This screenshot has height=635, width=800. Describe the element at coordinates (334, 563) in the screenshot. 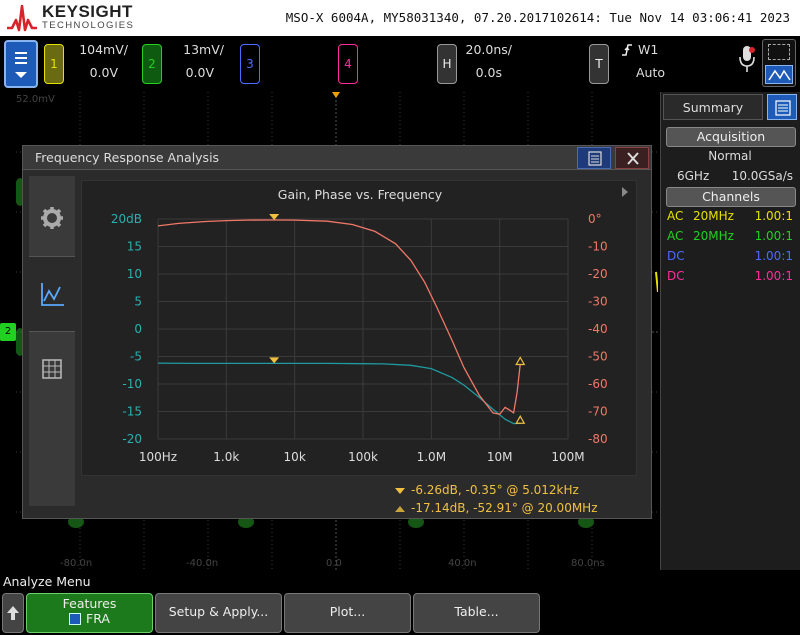

I see `time-label-3: 0.0` at that location.